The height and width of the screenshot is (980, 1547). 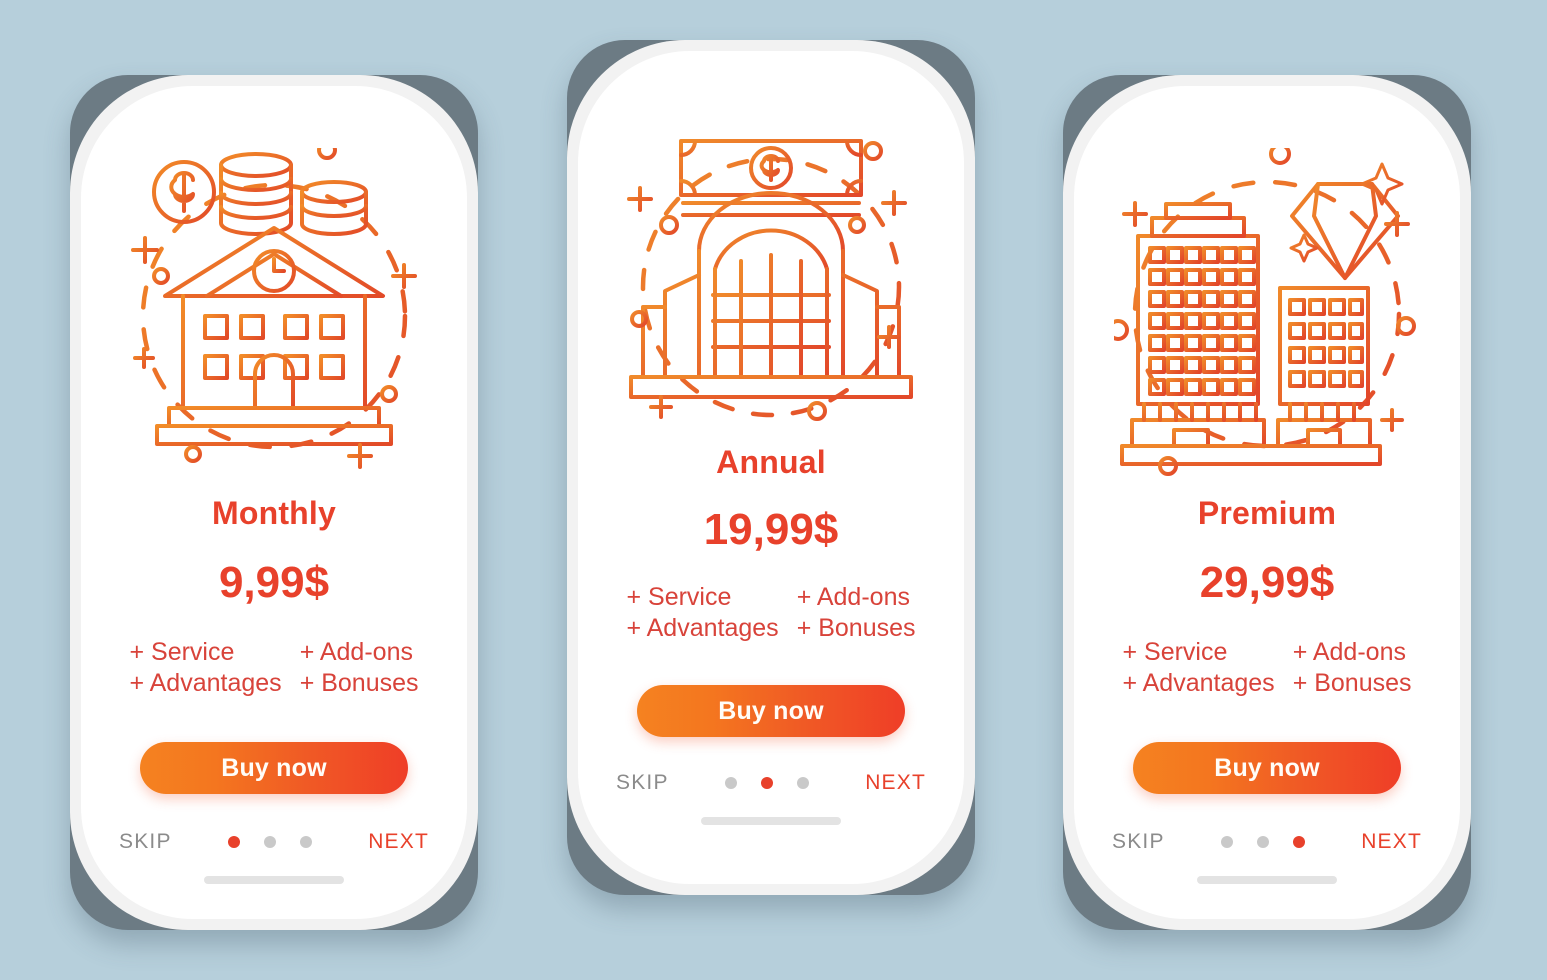 I want to click on plan-title: Monthly, so click(x=274, y=513).